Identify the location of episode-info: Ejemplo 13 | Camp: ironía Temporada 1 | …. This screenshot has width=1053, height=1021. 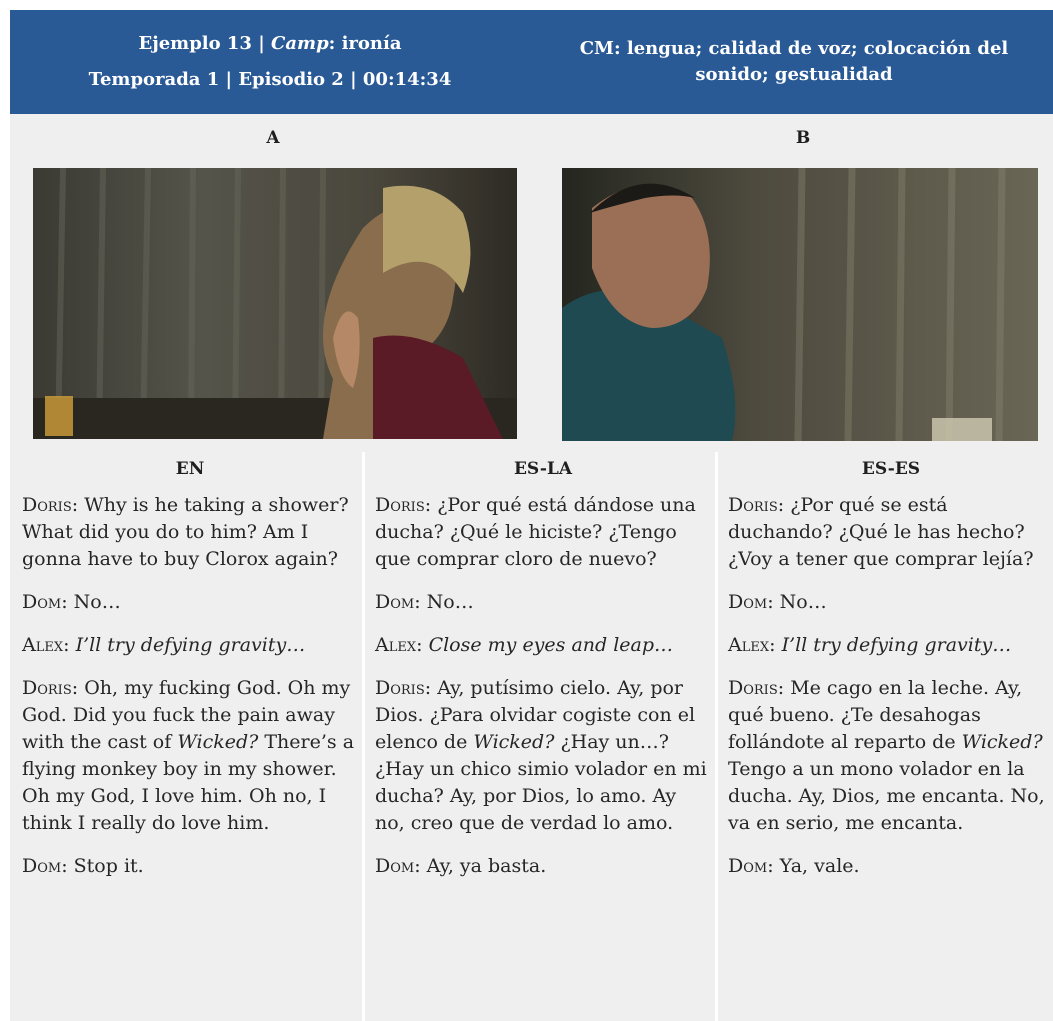
(270, 62).